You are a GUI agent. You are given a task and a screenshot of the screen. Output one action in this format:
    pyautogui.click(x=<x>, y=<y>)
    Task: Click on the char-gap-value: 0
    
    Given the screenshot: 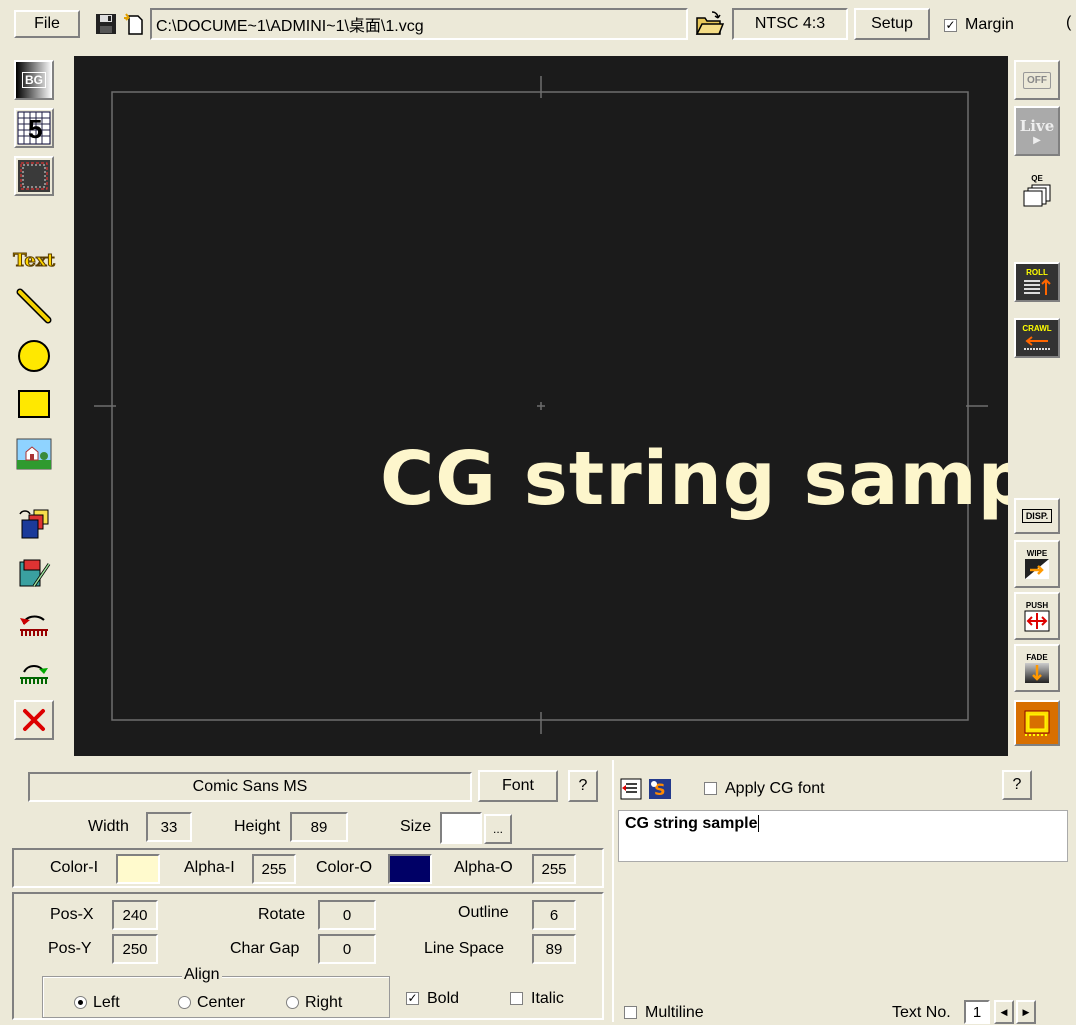 What is the action you would take?
    pyautogui.click(x=347, y=949)
    